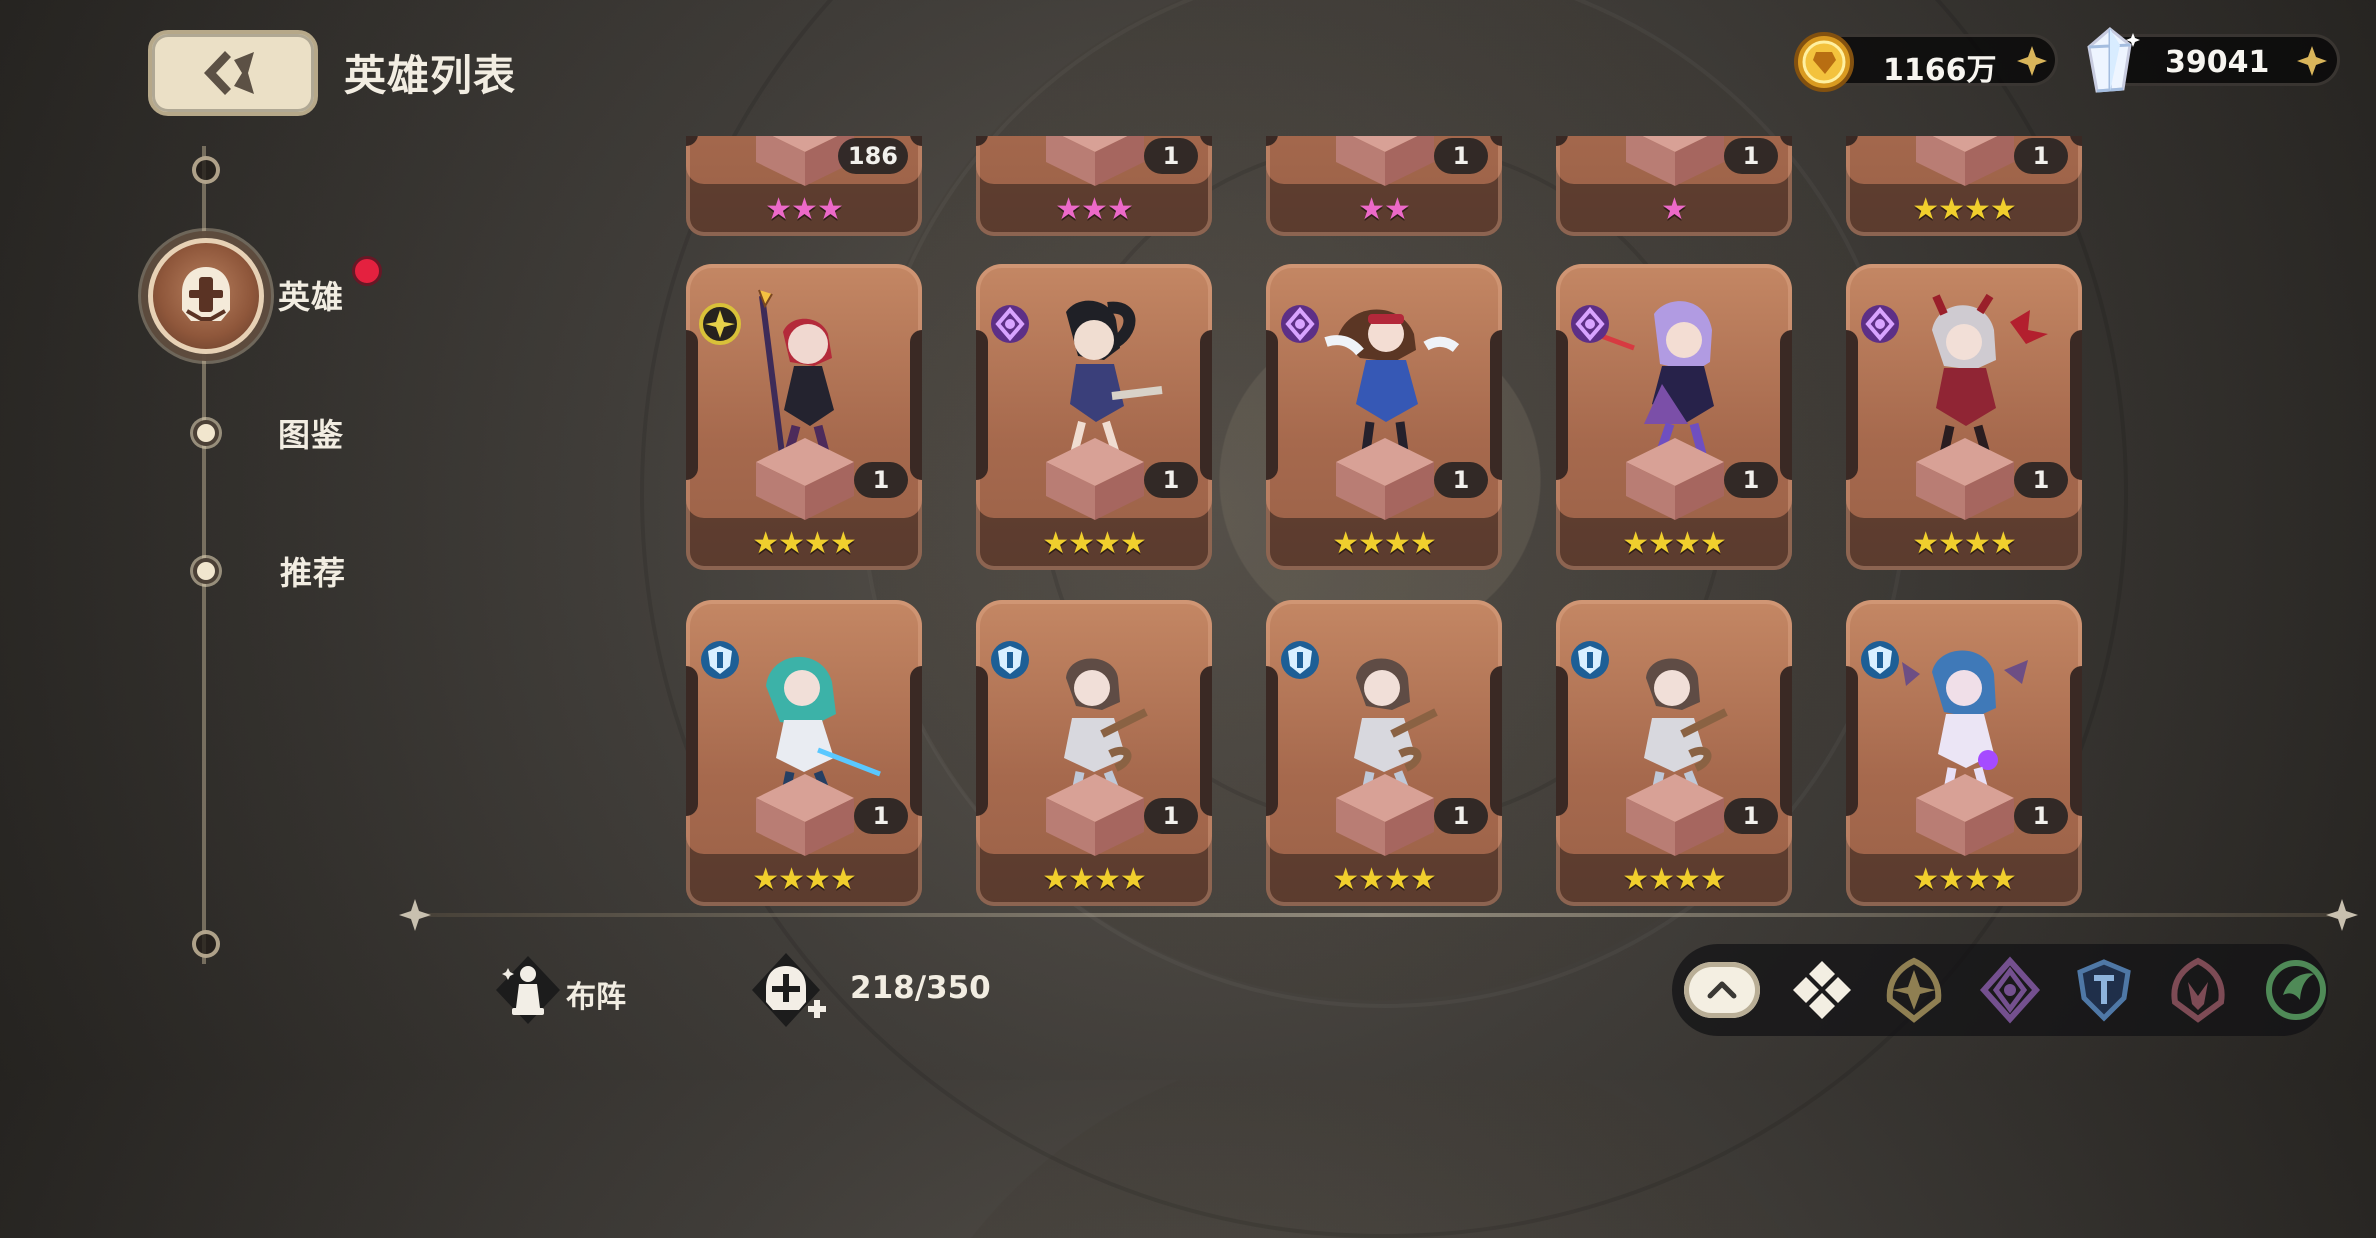 Image resolution: width=2376 pixels, height=1238 pixels. Describe the element at coordinates (2296, 990) in the screenshot. I see `support-class-filter-icon` at that location.